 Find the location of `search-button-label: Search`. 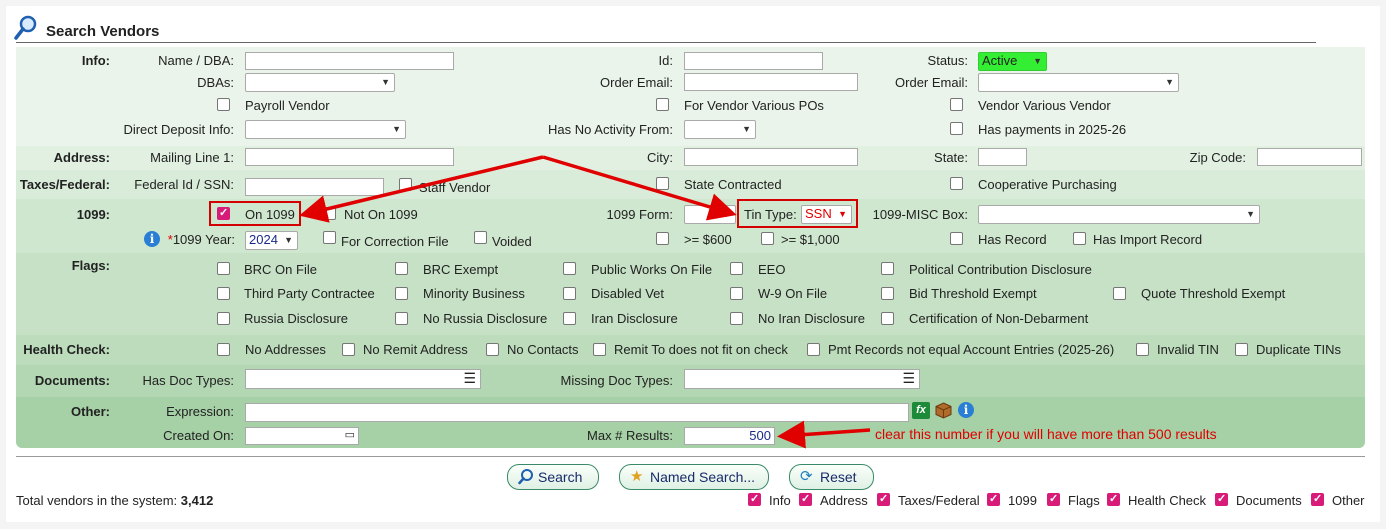

search-button-label: Search is located at coordinates (560, 477).